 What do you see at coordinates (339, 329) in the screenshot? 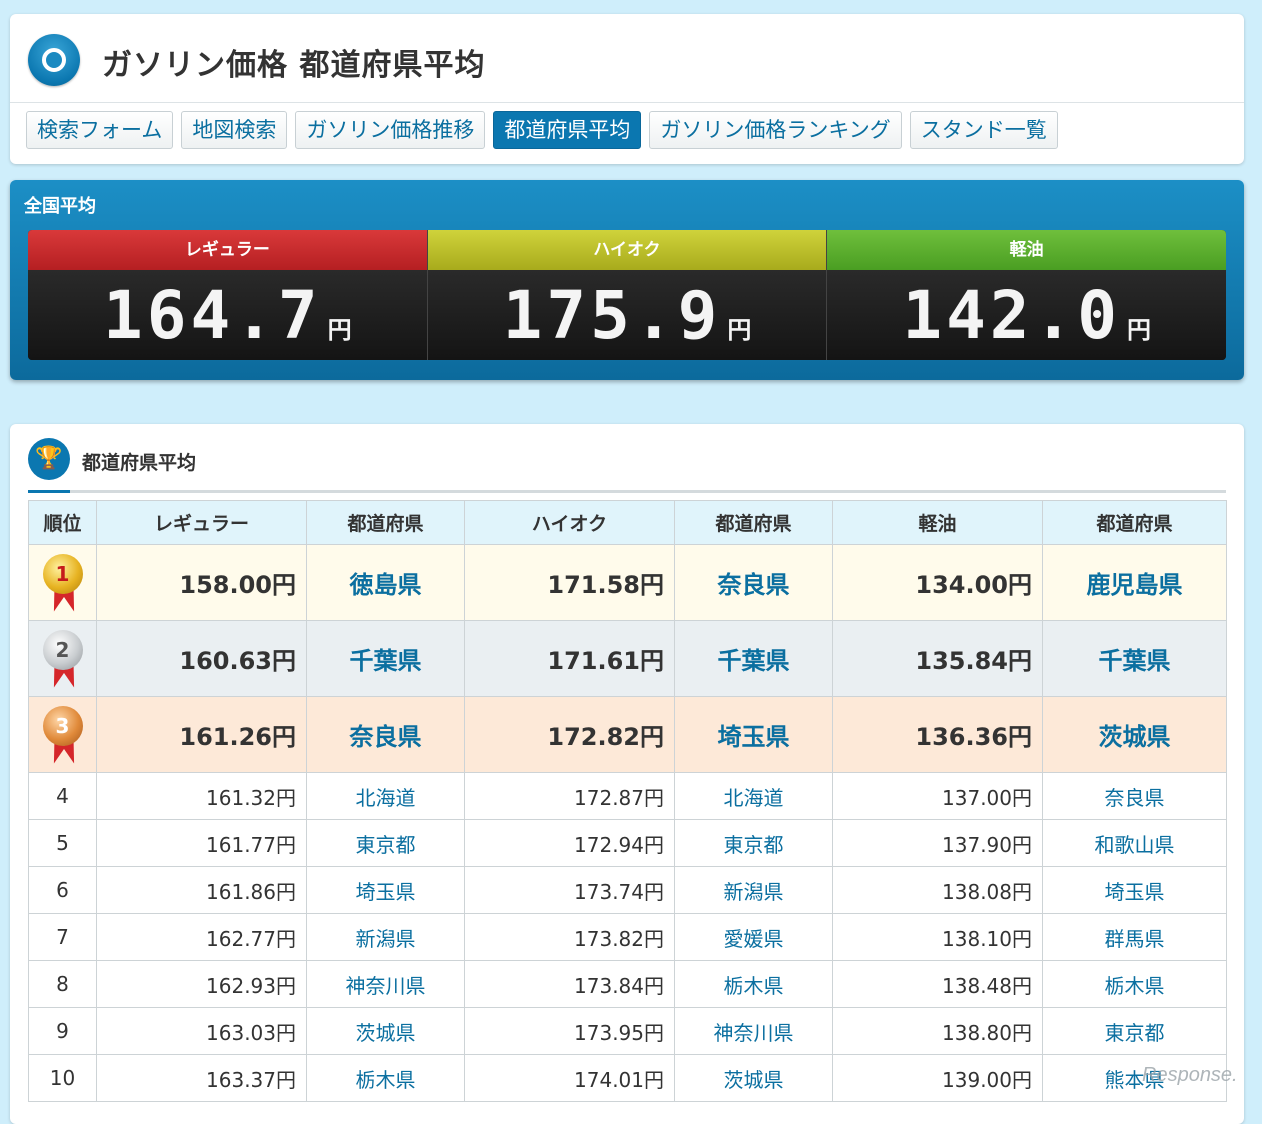
I see `gauge-regular-unit: 円` at bounding box center [339, 329].